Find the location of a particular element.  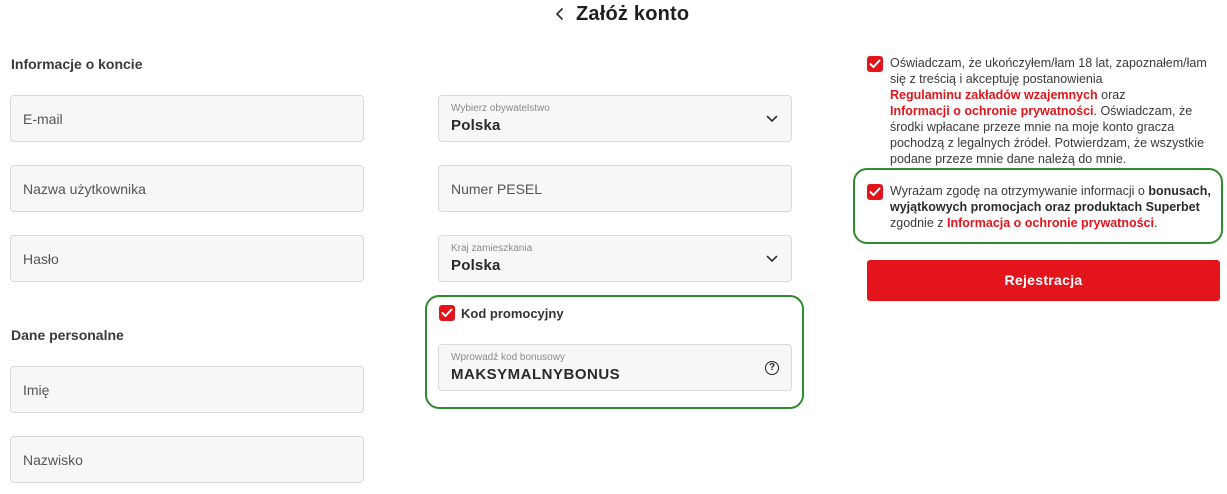

email-field: E-mail is located at coordinates (187, 118).